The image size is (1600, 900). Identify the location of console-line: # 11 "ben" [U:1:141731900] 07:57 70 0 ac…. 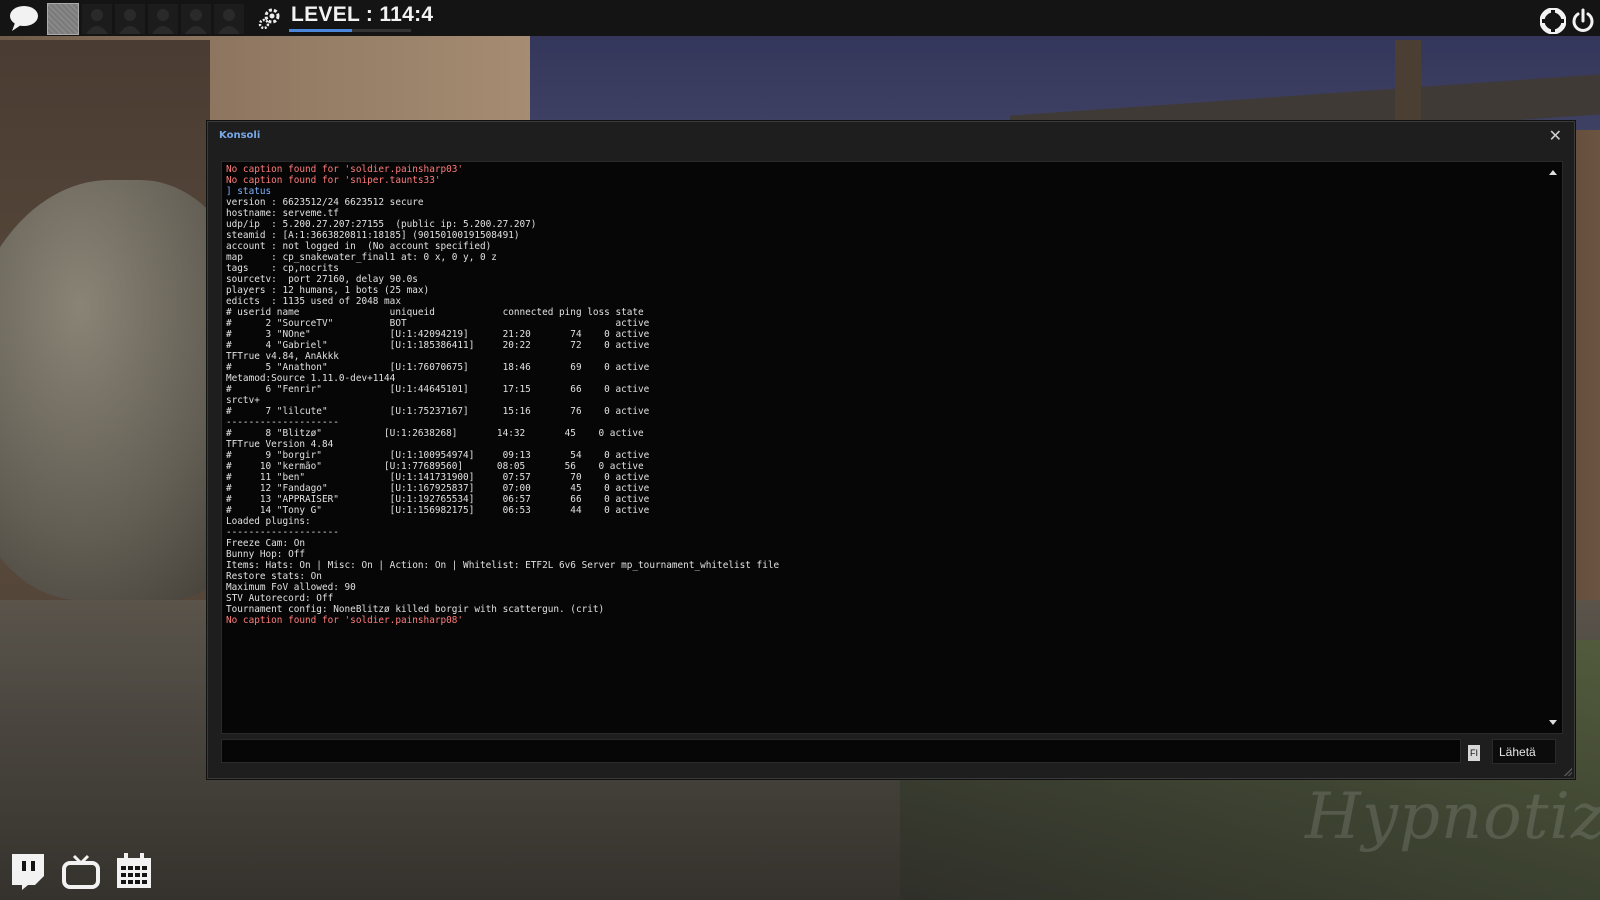
(438, 477).